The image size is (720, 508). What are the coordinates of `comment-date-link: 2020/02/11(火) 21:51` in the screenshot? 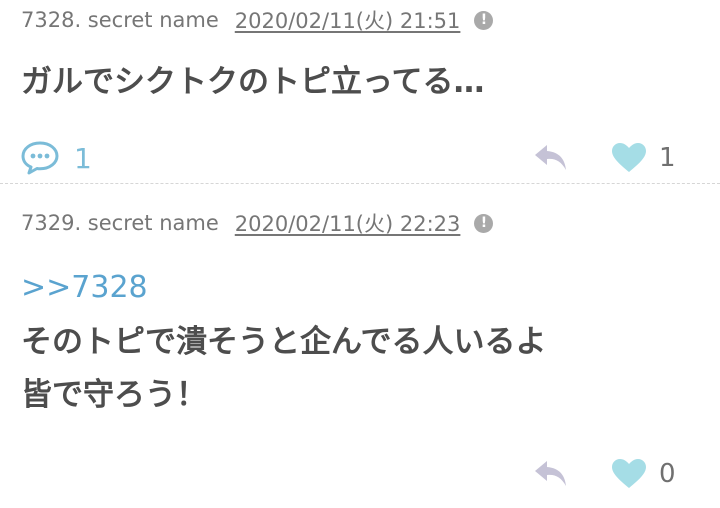 It's located at (348, 20).